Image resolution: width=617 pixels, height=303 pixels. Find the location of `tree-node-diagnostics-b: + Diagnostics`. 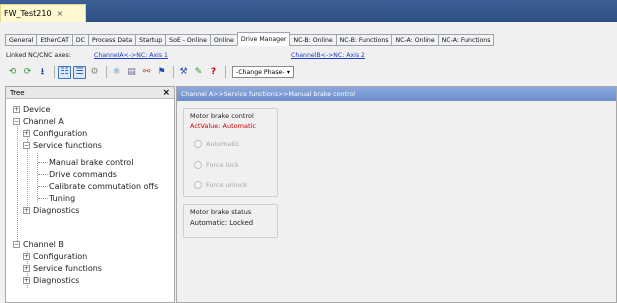

tree-node-diagnostics-b: + Diagnostics is located at coordinates (51, 280).